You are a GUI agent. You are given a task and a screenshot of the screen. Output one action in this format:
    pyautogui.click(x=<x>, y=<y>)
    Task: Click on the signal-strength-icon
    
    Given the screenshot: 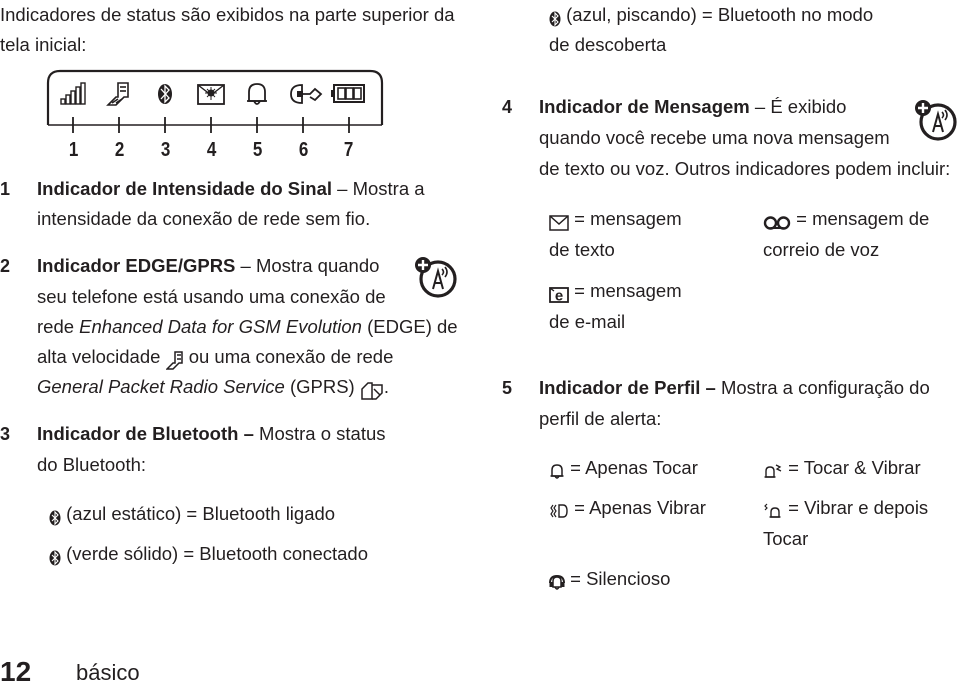 What is the action you would take?
    pyautogui.click(x=73, y=93)
    